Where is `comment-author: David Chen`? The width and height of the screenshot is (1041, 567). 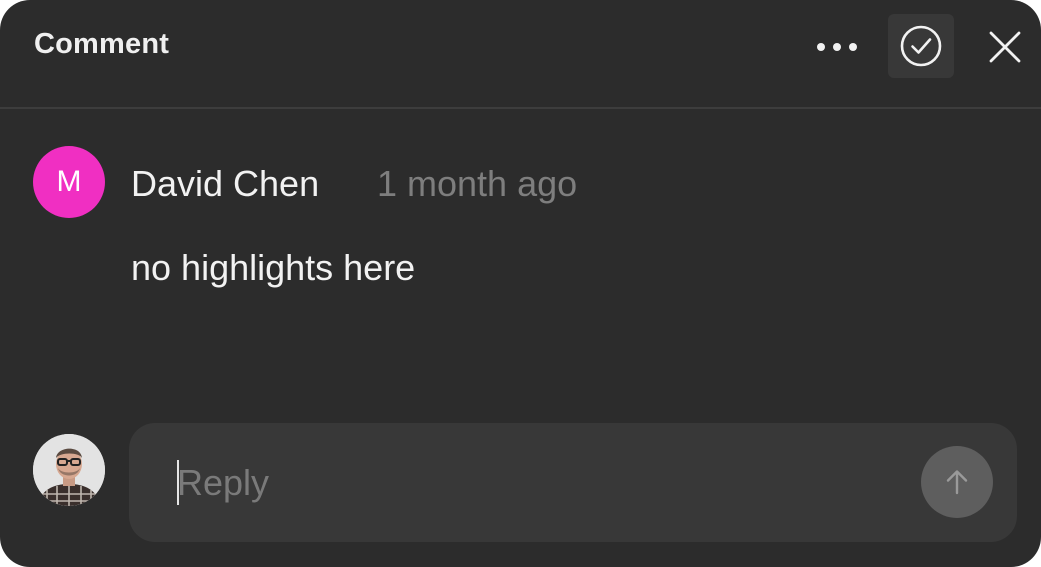 comment-author: David Chen is located at coordinates (225, 183).